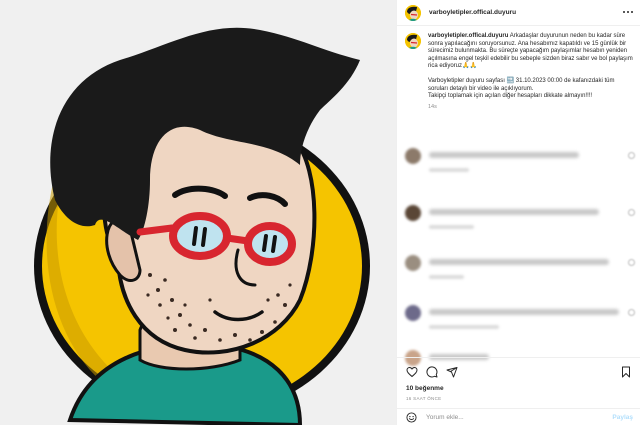 The height and width of the screenshot is (425, 640). What do you see at coordinates (425, 388) in the screenshot?
I see `likes-count: 10 beğenme` at bounding box center [425, 388].